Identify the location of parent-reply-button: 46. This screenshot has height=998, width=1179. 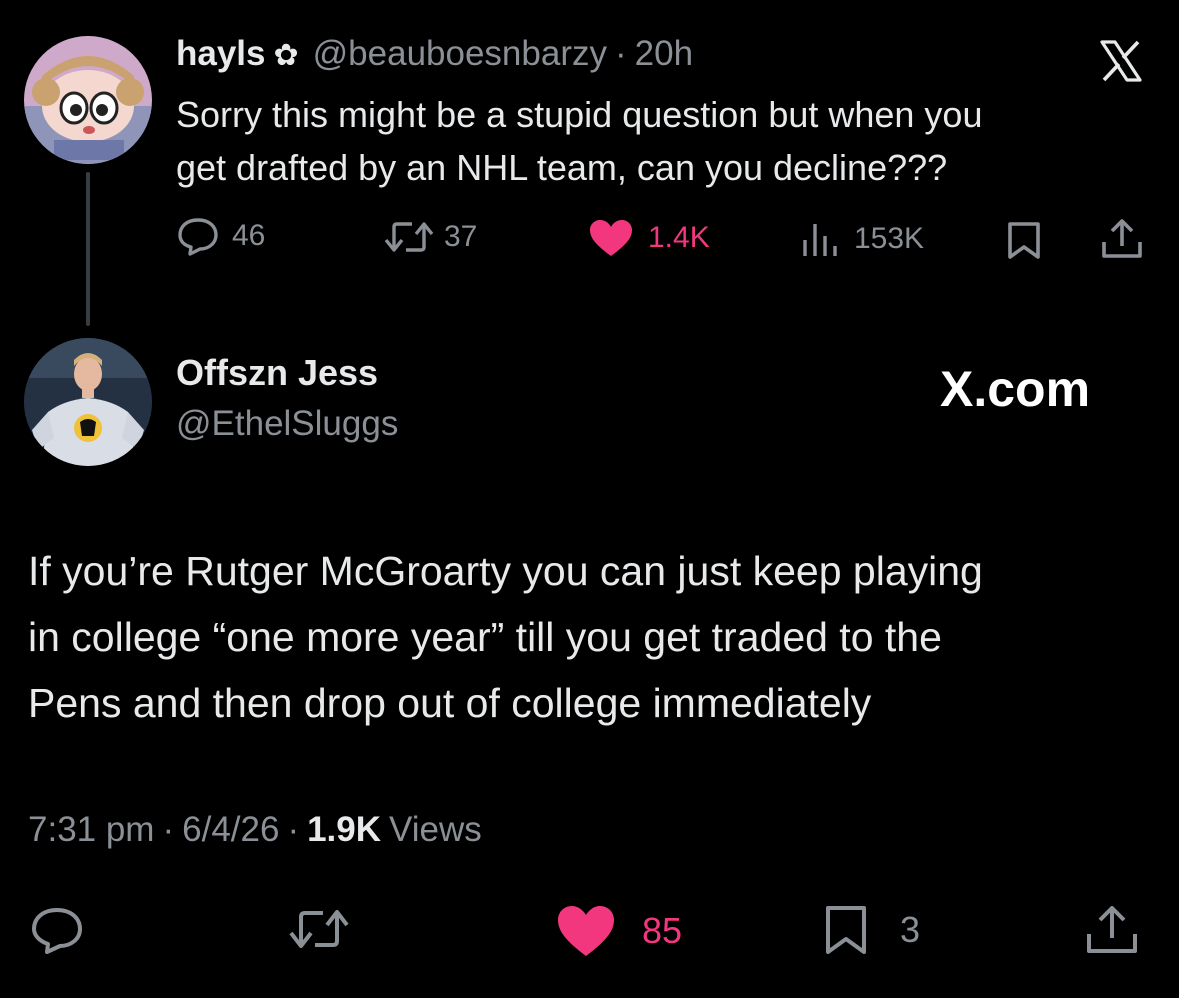
(220, 236).